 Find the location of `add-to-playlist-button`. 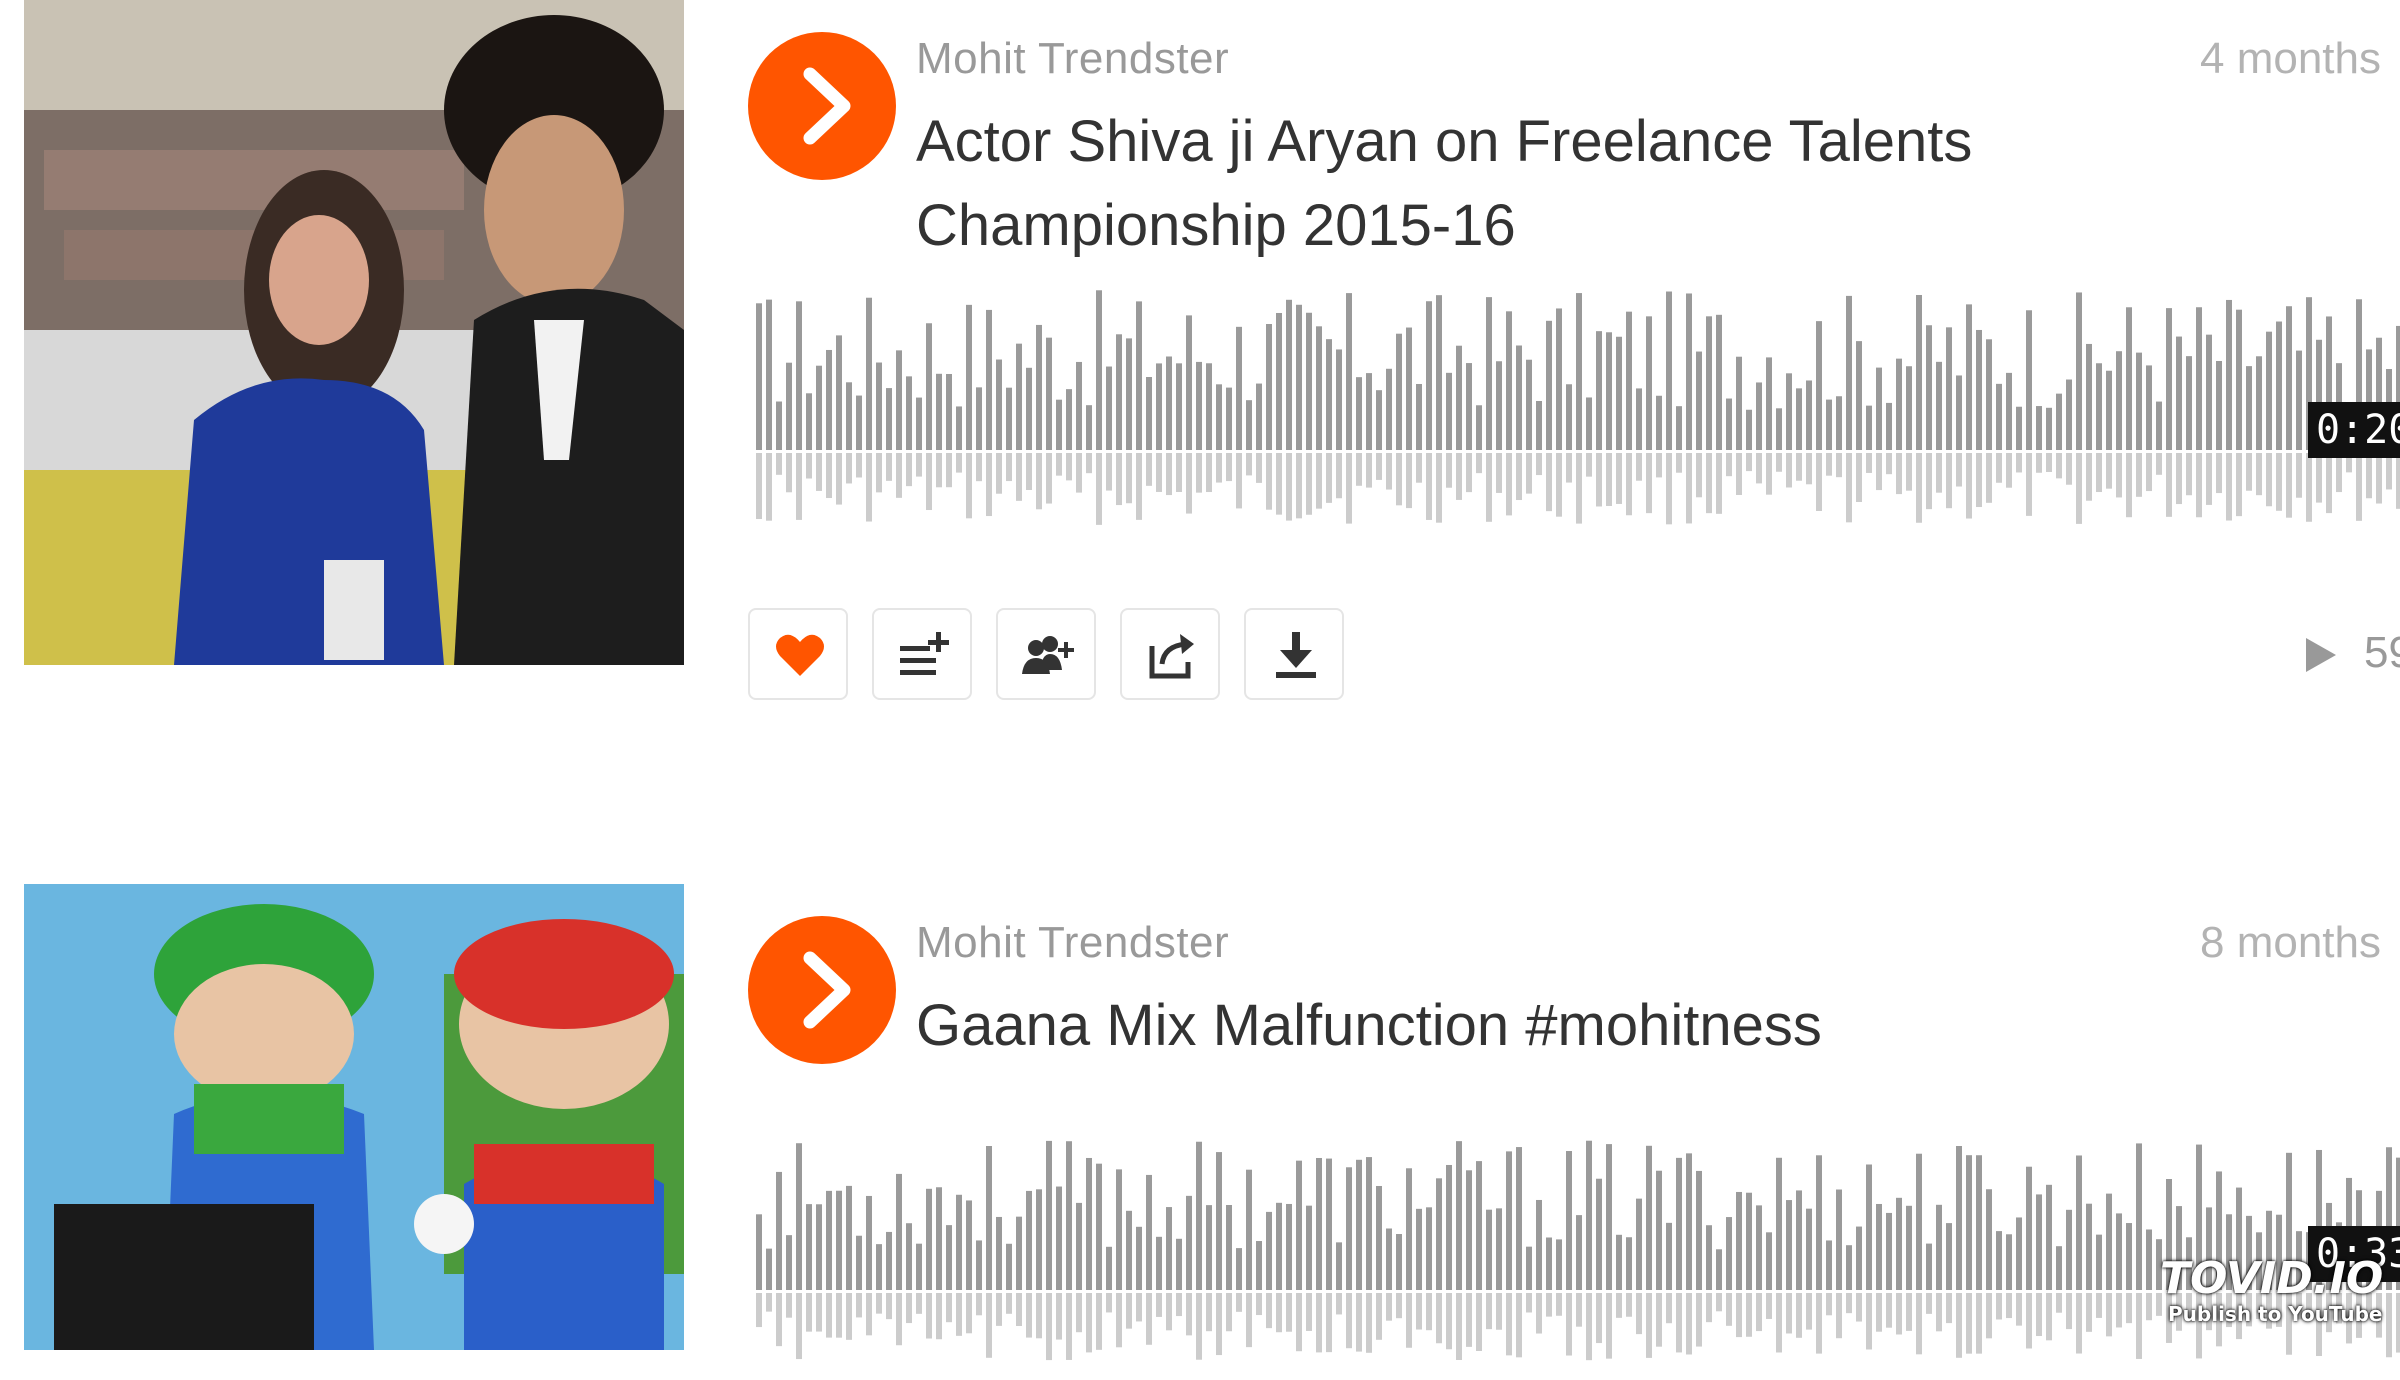

add-to-playlist-button is located at coordinates (922, 654).